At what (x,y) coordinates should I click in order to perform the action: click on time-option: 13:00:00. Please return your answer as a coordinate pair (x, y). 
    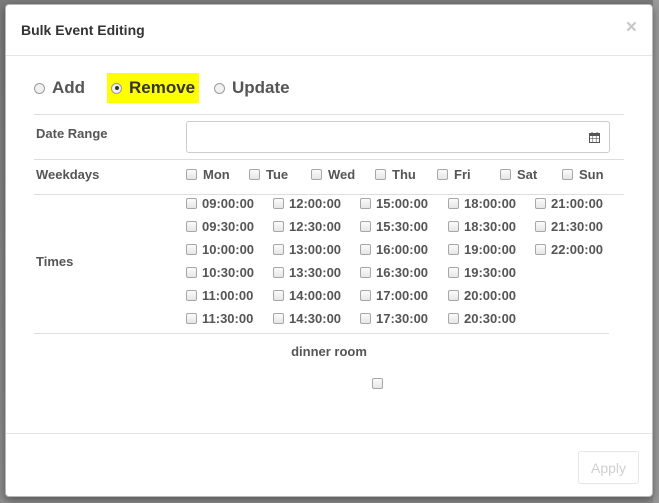
    Looking at the image, I should click on (307, 249).